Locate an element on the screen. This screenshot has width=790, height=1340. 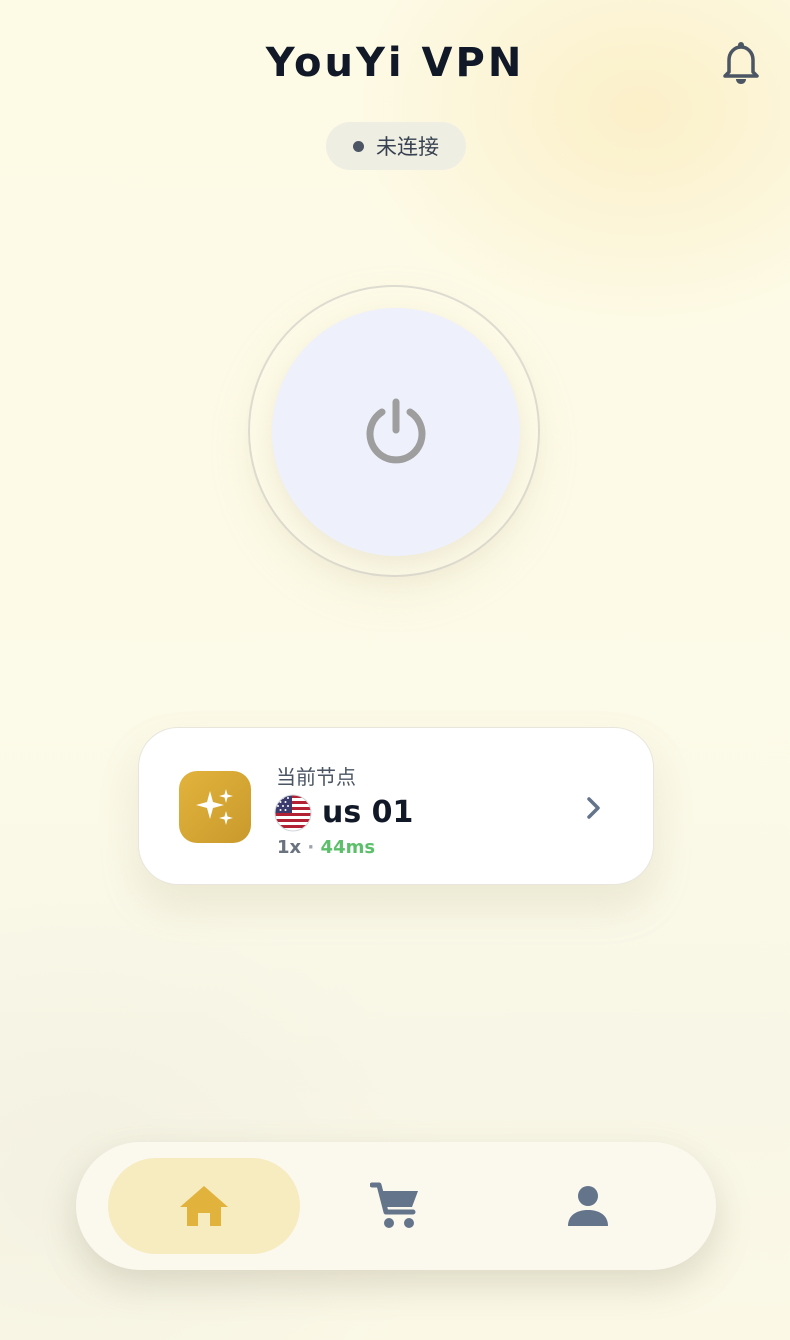
node-latency: 44ms is located at coordinates (348, 847).